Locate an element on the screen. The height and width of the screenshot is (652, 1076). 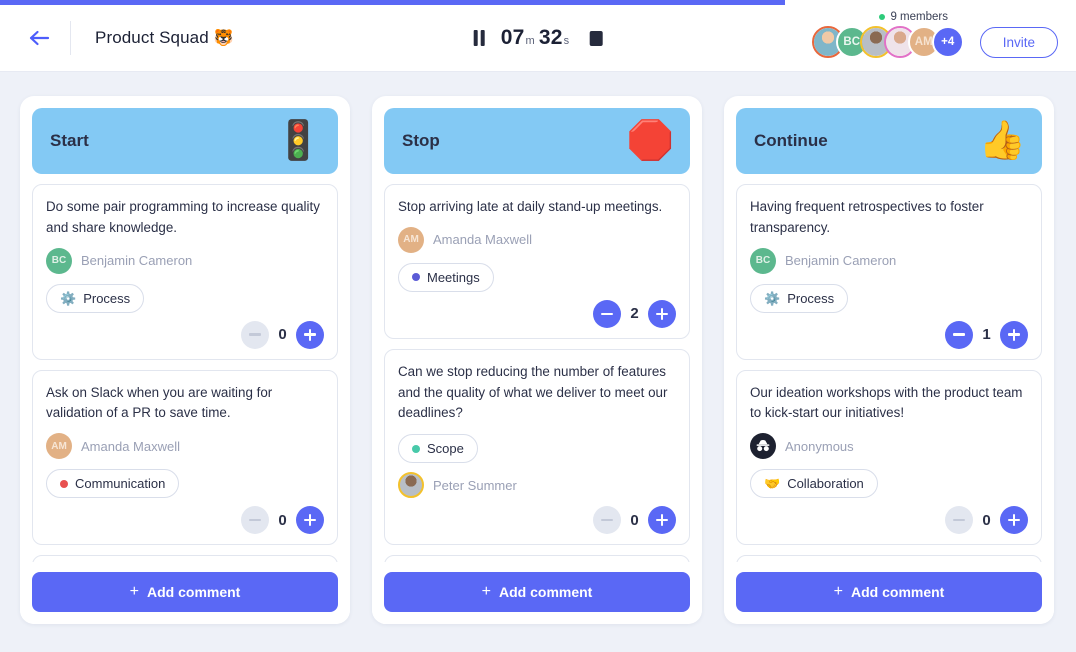
stop-icon is located at coordinates (596, 38).